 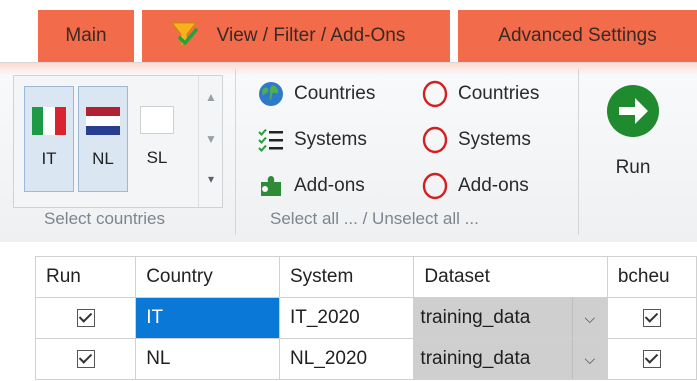 I want to click on puzzle-icon, so click(x=271, y=186).